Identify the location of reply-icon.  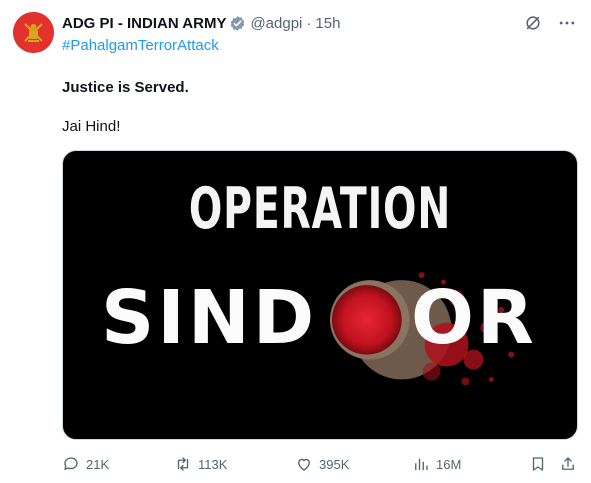
(71, 463).